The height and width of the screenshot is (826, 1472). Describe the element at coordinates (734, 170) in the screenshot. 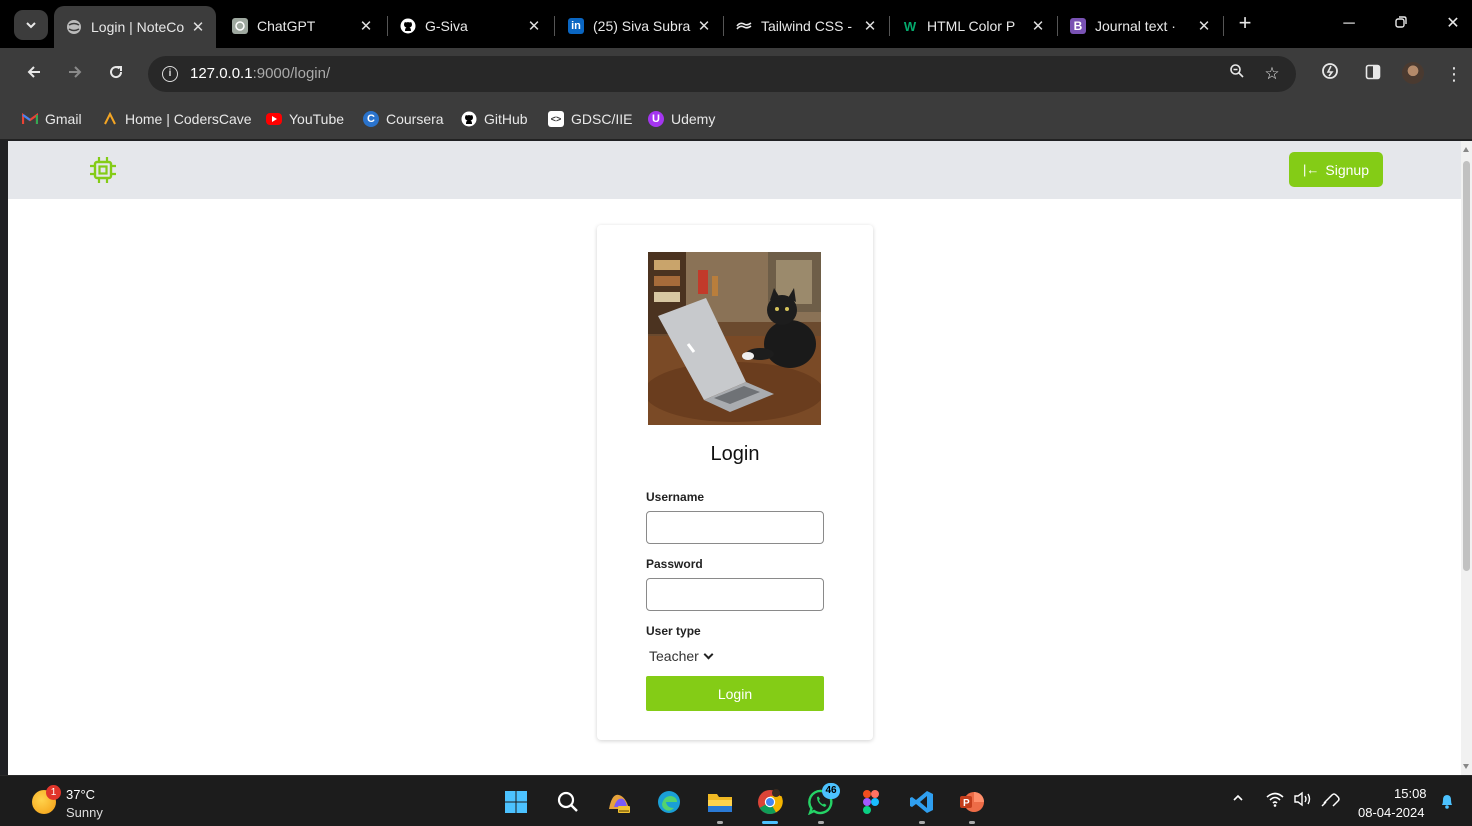

I see `site-header: |← Signup` at that location.